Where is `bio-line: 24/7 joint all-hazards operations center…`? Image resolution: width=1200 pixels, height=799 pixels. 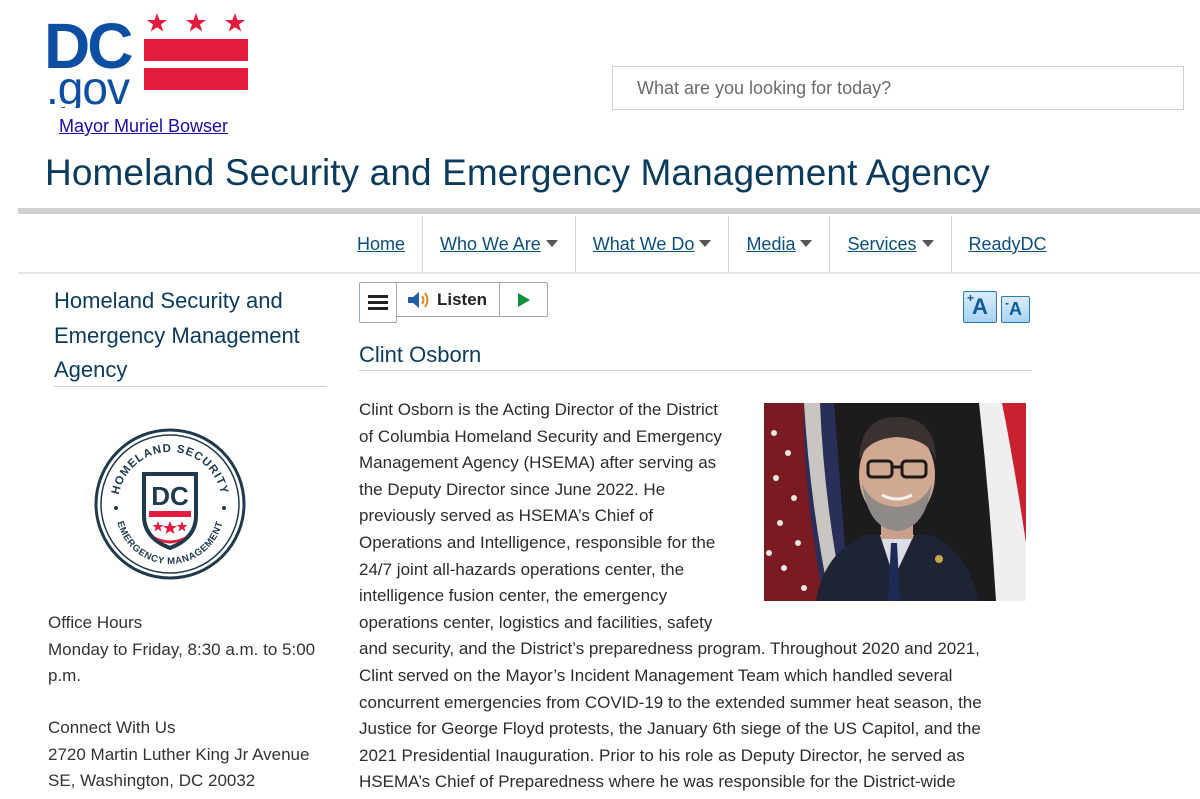 bio-line: 24/7 joint all-hazards operations center… is located at coordinates (522, 569).